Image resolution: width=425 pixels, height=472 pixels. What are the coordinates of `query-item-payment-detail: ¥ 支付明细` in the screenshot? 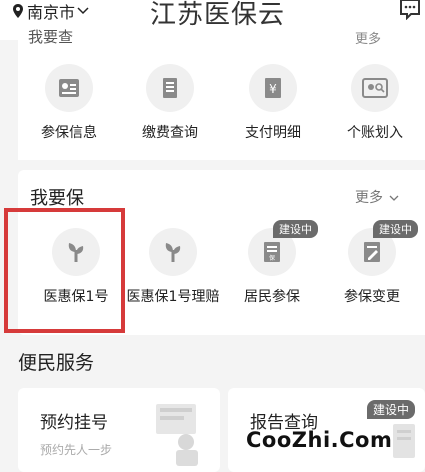 It's located at (273, 103).